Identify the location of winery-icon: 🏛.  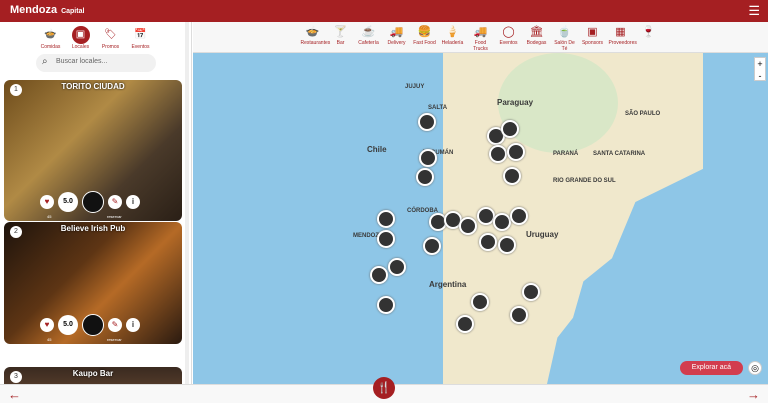
(536, 32).